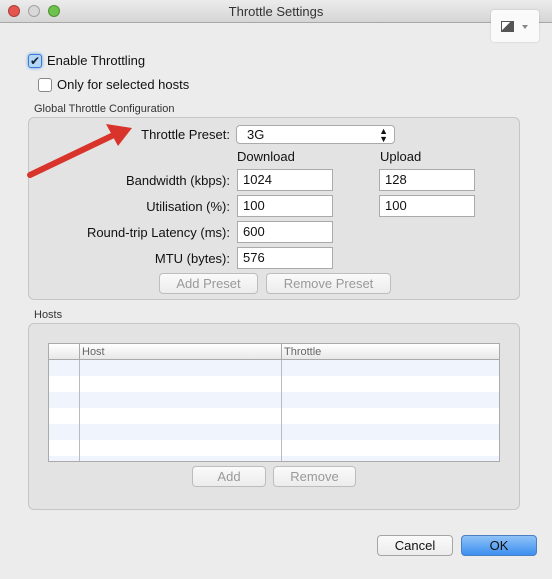 This screenshot has height=579, width=552. What do you see at coordinates (34, 11) in the screenshot?
I see `minimize-button` at bounding box center [34, 11].